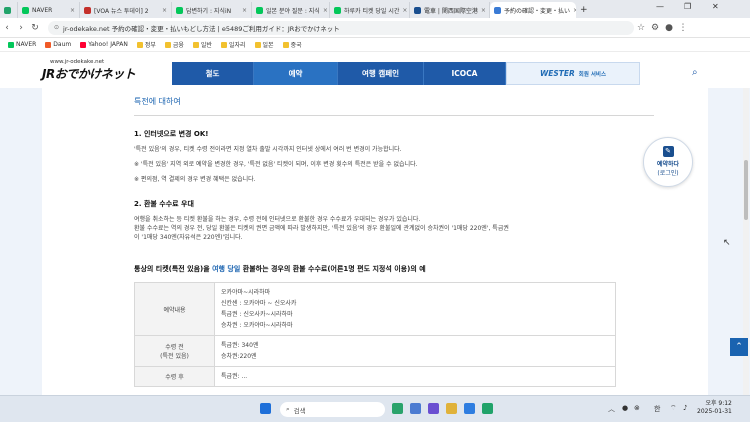  What do you see at coordinates (21, 28) in the screenshot?
I see `forward-button: ›` at bounding box center [21, 28].